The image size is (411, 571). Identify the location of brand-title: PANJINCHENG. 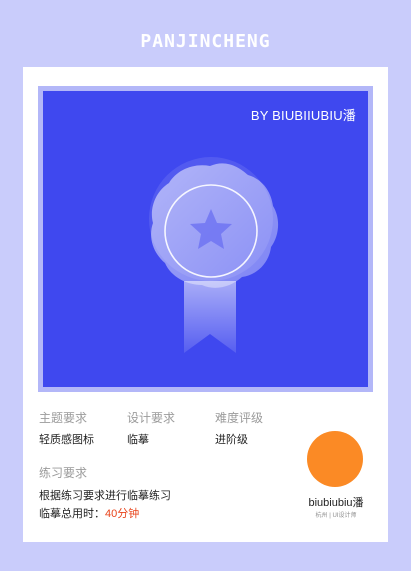
(205, 41).